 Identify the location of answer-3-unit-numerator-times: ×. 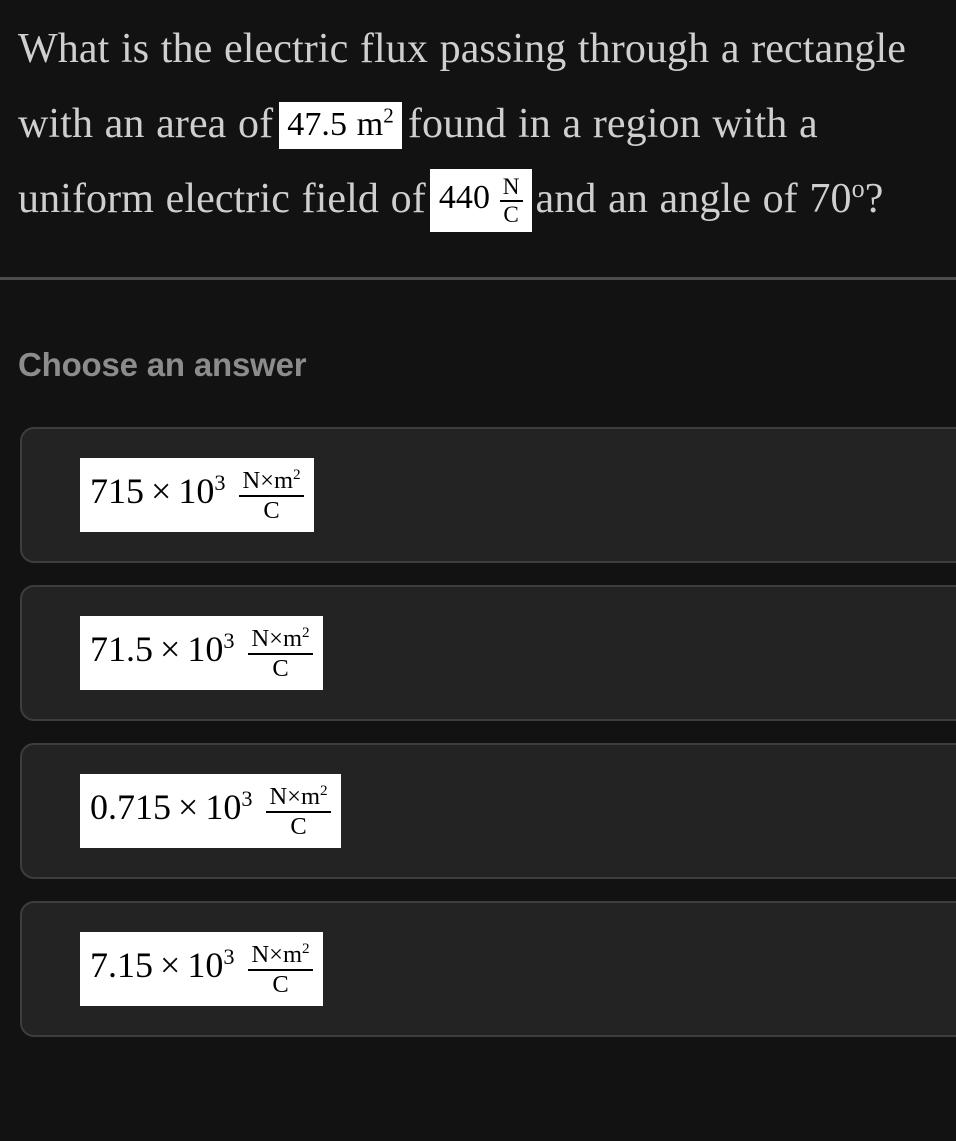
(294, 796).